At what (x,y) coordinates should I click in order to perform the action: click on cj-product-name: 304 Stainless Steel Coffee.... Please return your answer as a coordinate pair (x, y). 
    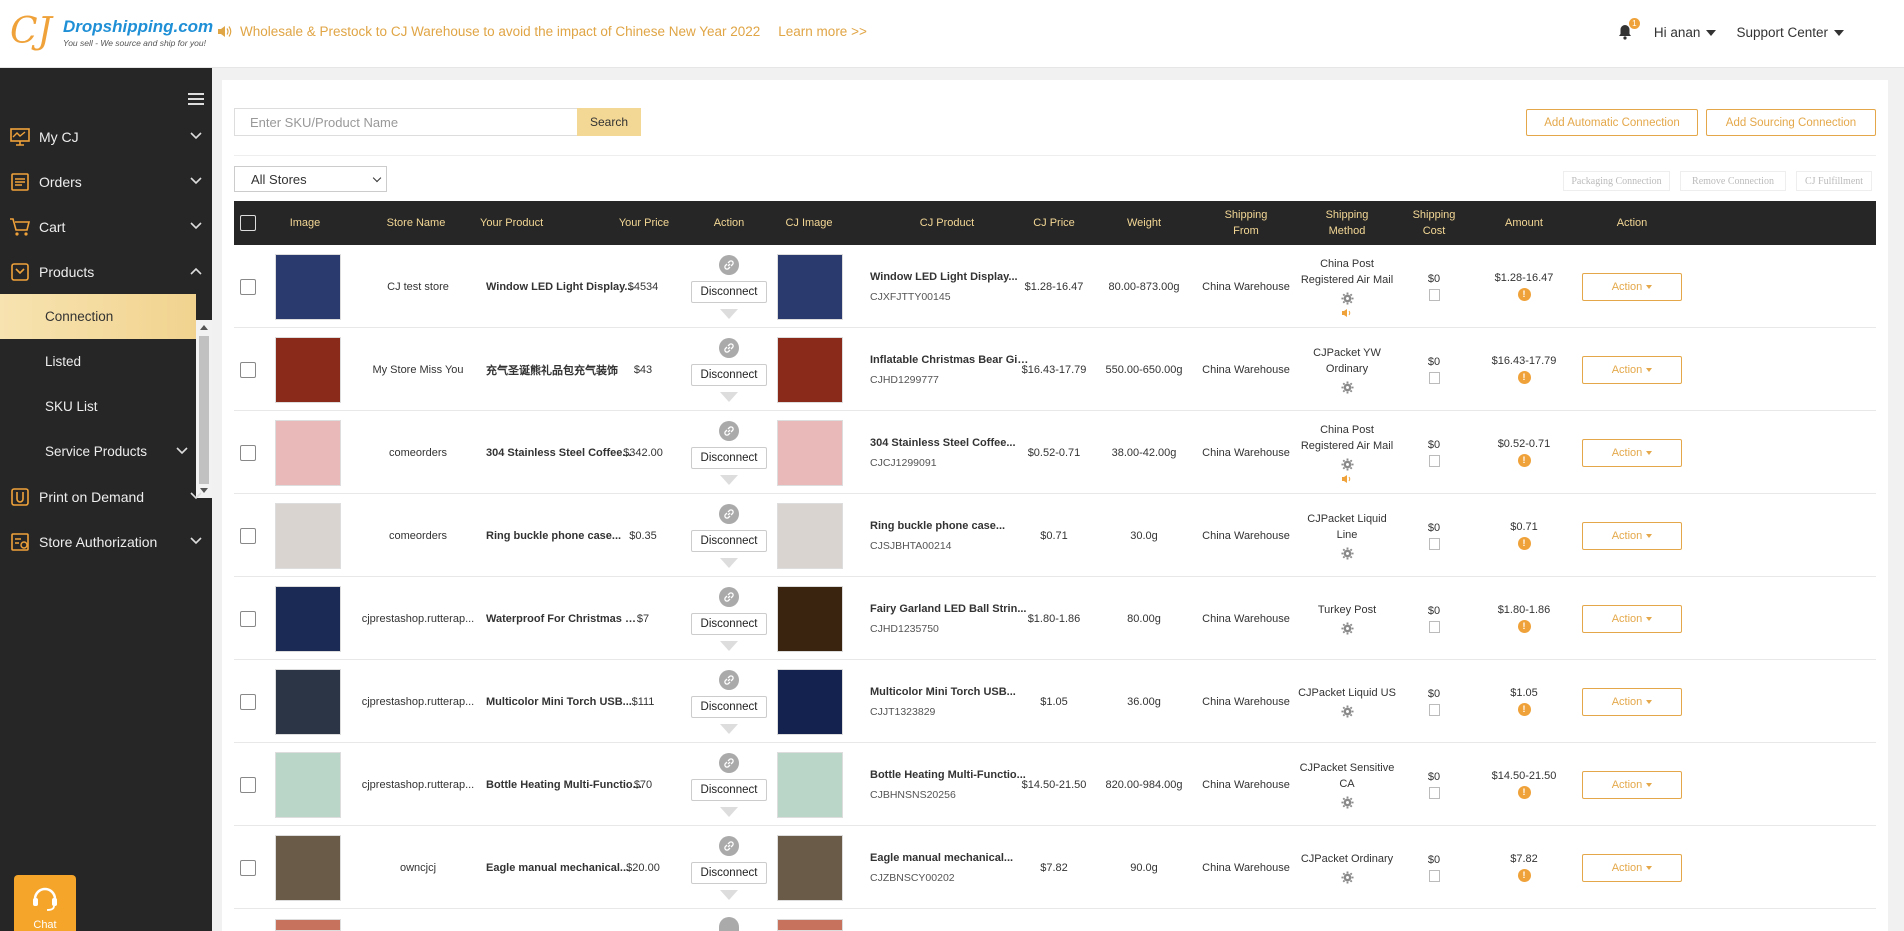
    Looking at the image, I should click on (943, 443).